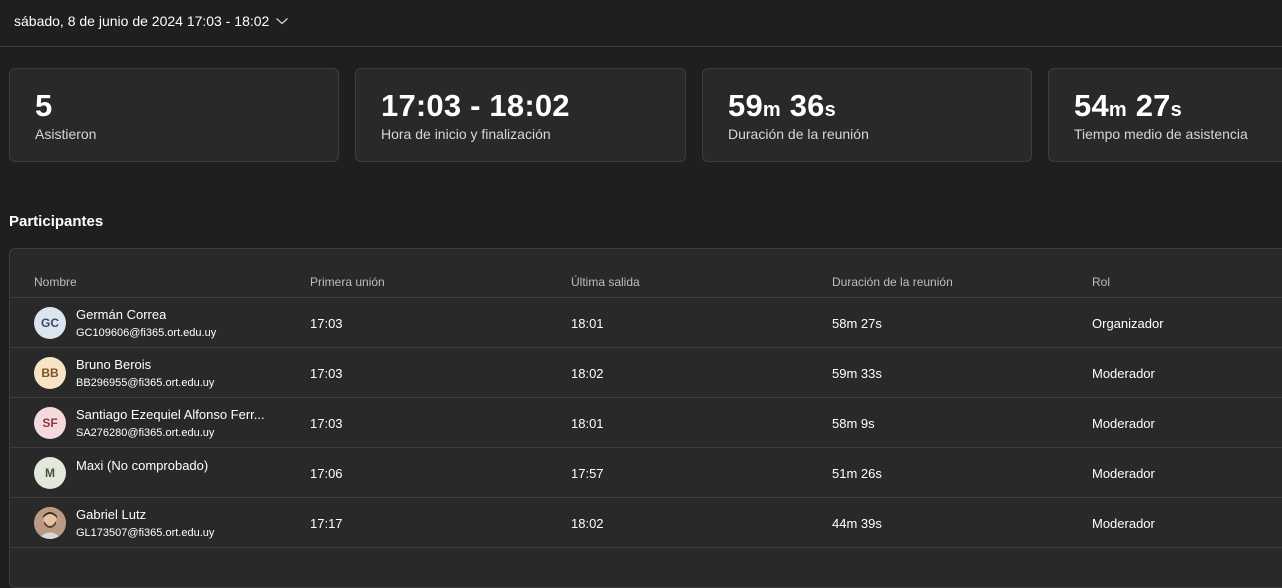  Describe the element at coordinates (146, 333) in the screenshot. I see `participant-email: GC109606@fi365.ort.edu.uy` at that location.